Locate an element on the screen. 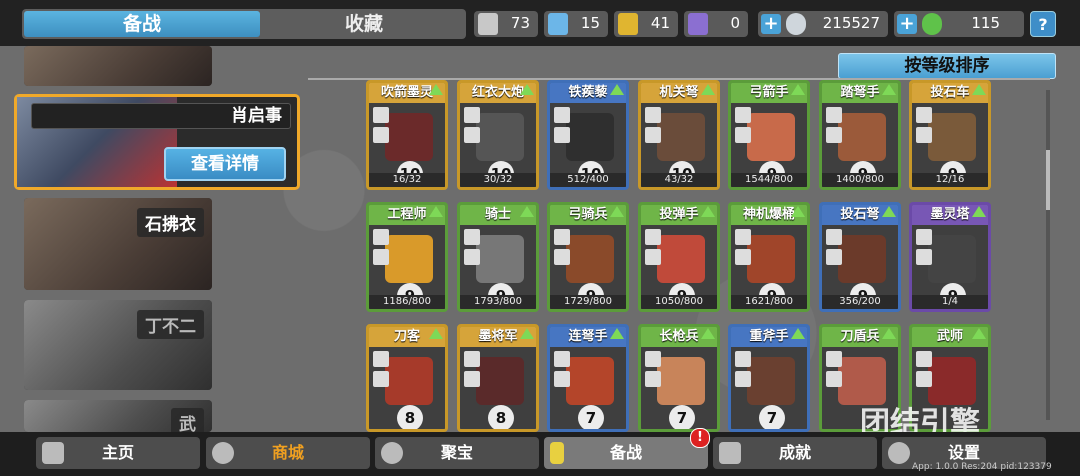  coins-icon is located at coordinates (223, 453).